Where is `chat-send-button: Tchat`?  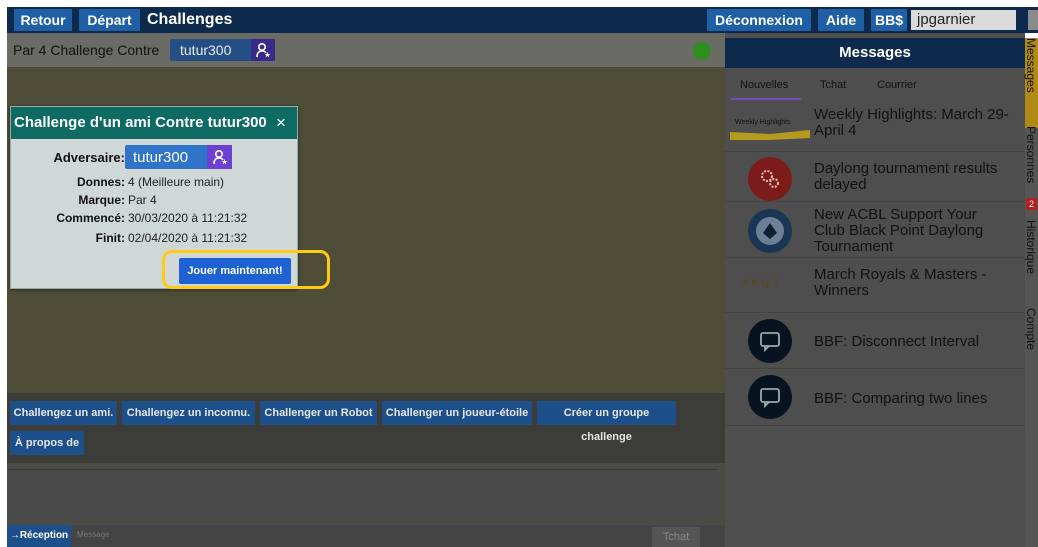 chat-send-button: Tchat is located at coordinates (676, 537).